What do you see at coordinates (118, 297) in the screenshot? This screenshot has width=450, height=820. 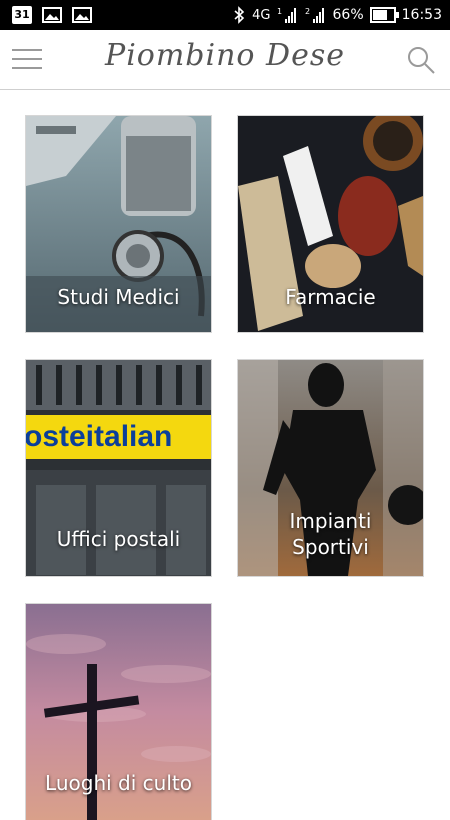 I see `tile-label: Studi Medici` at bounding box center [118, 297].